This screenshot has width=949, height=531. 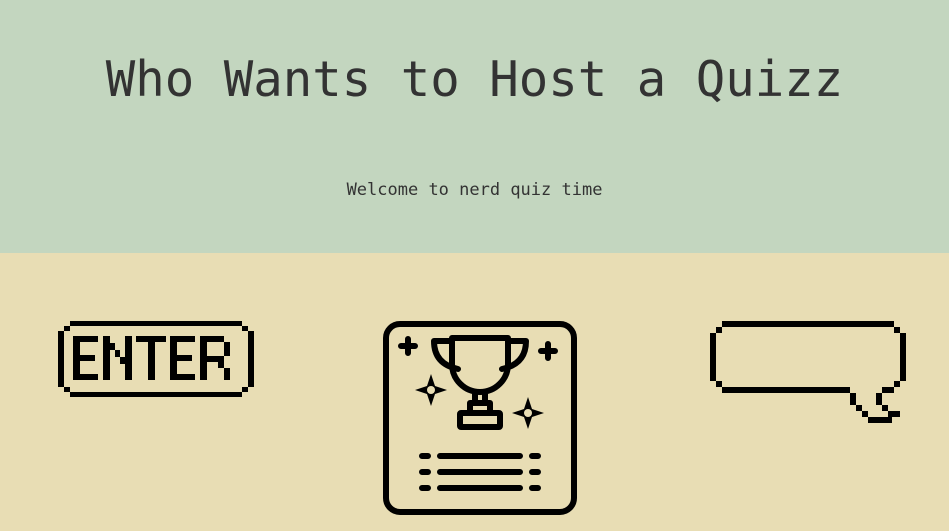 I want to click on trophy-button, so click(x=480, y=419).